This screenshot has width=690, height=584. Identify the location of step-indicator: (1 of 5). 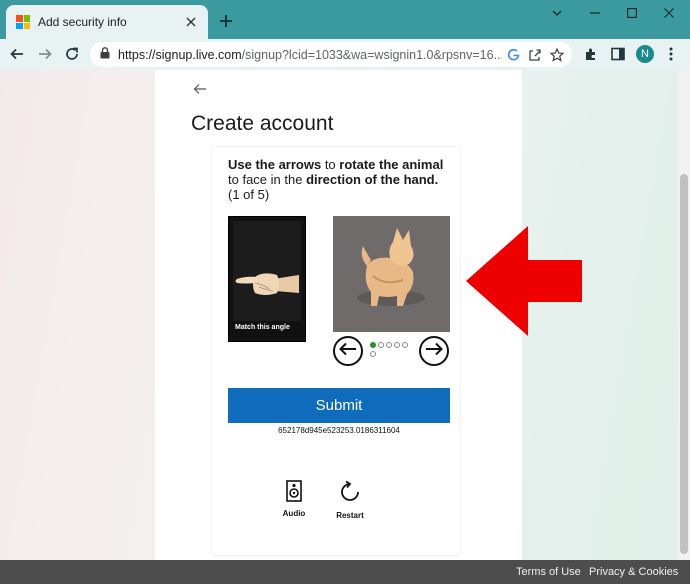
(249, 194).